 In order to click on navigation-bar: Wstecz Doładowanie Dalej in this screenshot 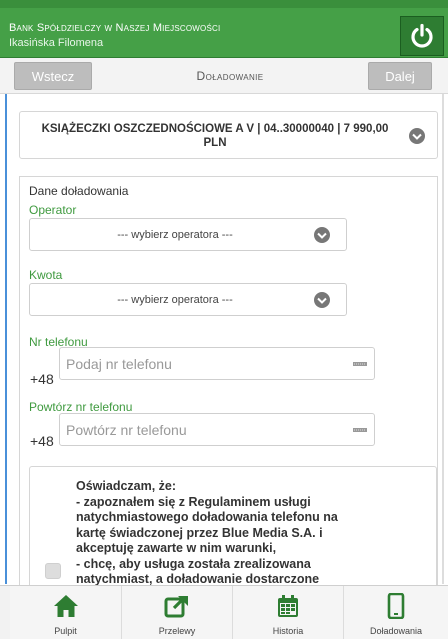, I will do `click(224, 76)`.